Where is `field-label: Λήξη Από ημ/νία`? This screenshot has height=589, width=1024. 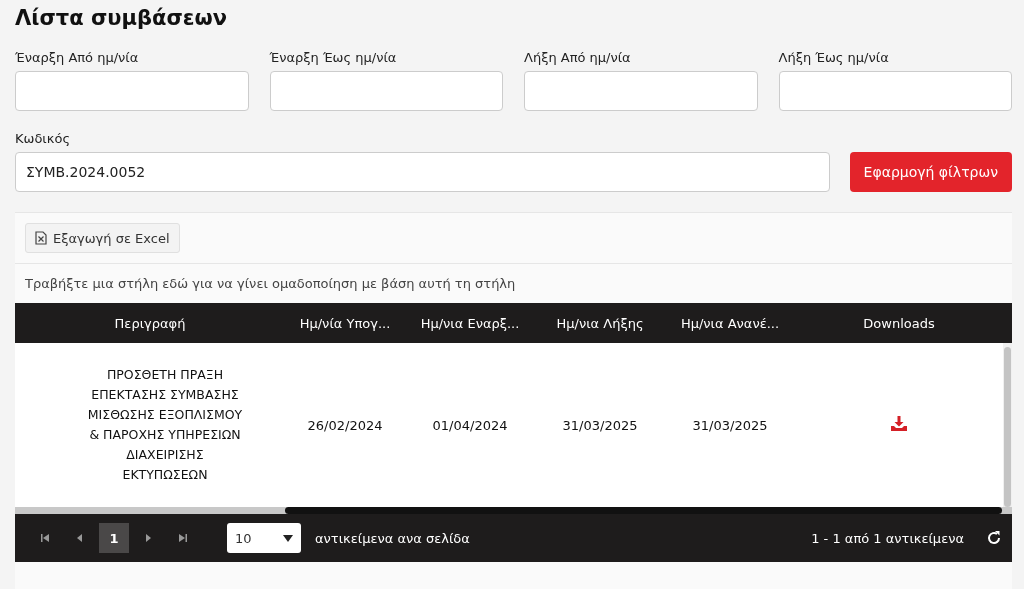 field-label: Λήξη Από ημ/νία is located at coordinates (578, 57).